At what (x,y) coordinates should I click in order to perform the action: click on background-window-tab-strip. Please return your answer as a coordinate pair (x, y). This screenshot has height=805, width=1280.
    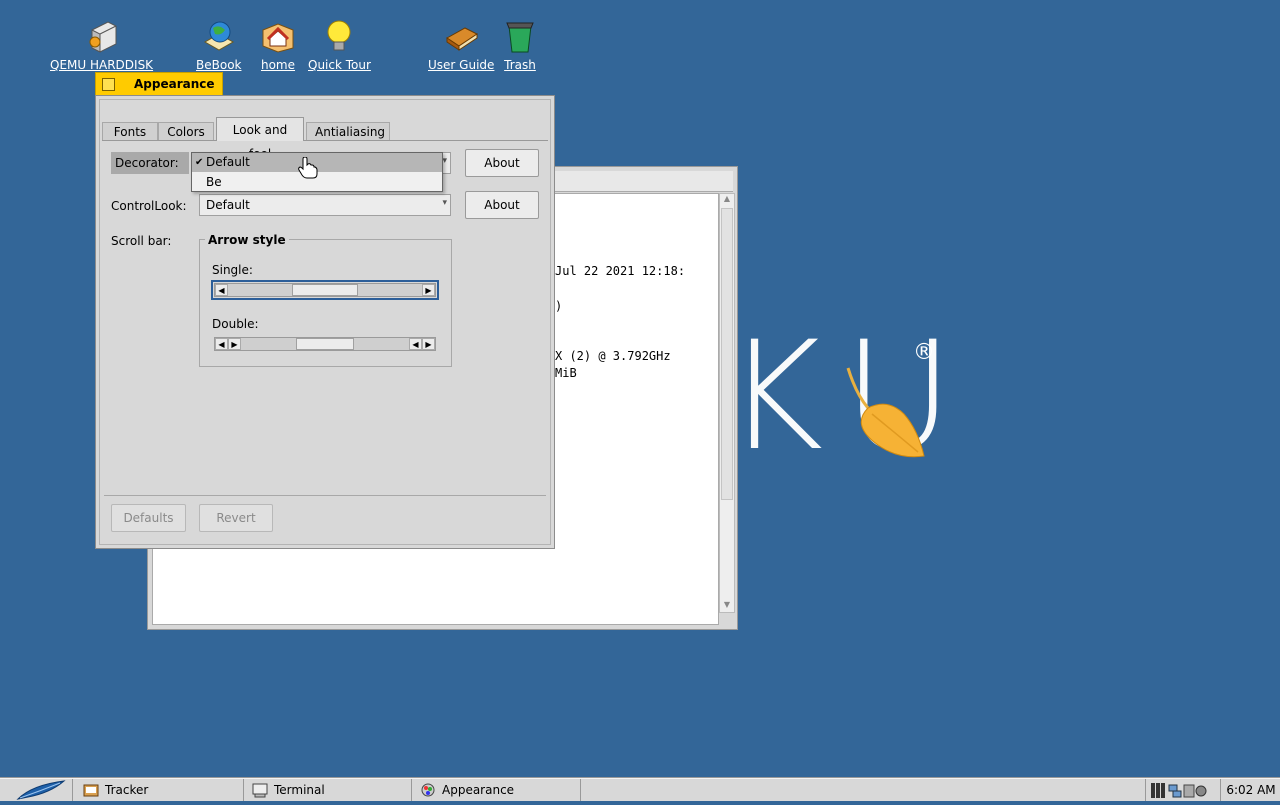
    Looking at the image, I should click on (643, 181).